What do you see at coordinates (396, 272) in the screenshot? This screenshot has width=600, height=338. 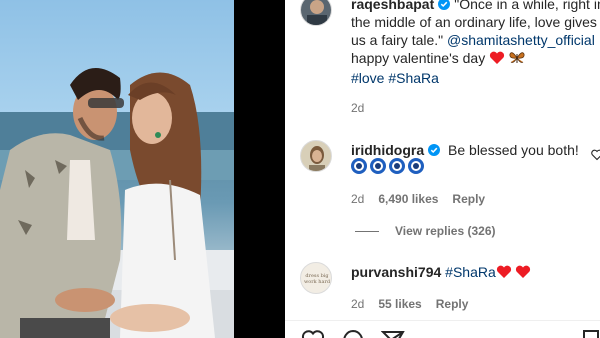 I see `comment-2-username: purvanshi794` at bounding box center [396, 272].